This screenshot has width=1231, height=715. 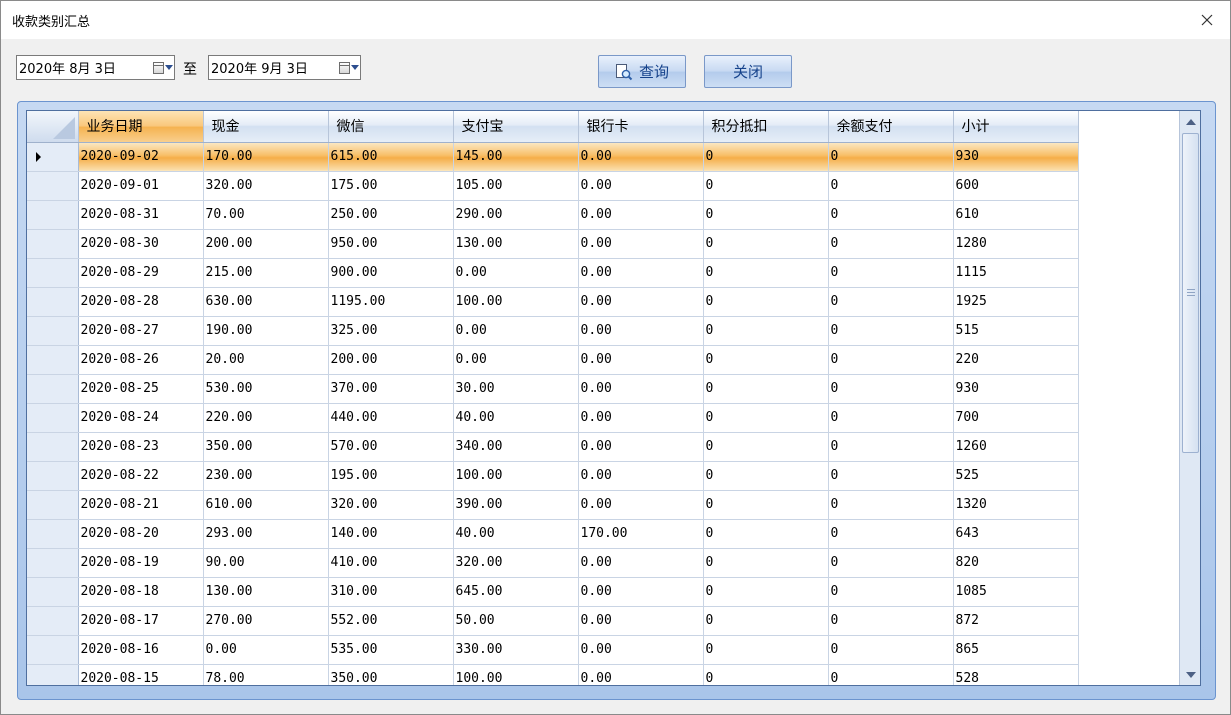 What do you see at coordinates (141, 157) in the screenshot?
I see `table-cell: 2020-09-02` at bounding box center [141, 157].